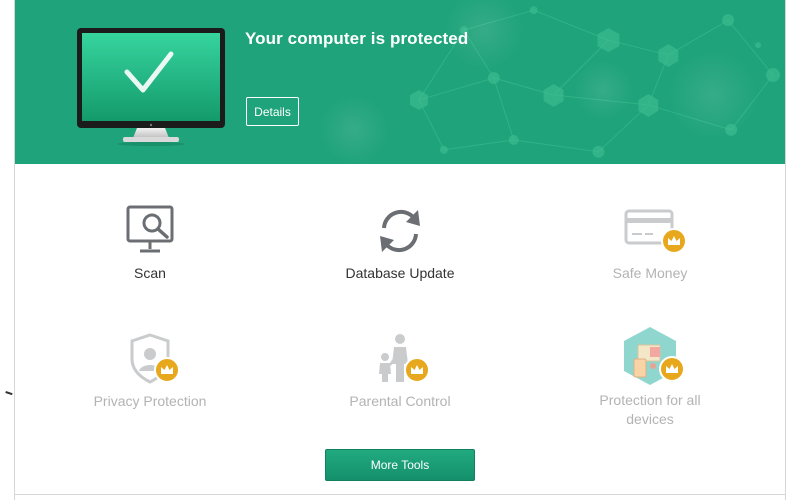 The height and width of the screenshot is (500, 800). What do you see at coordinates (150, 401) in the screenshot?
I see `tool-label: Privacy Protection` at bounding box center [150, 401].